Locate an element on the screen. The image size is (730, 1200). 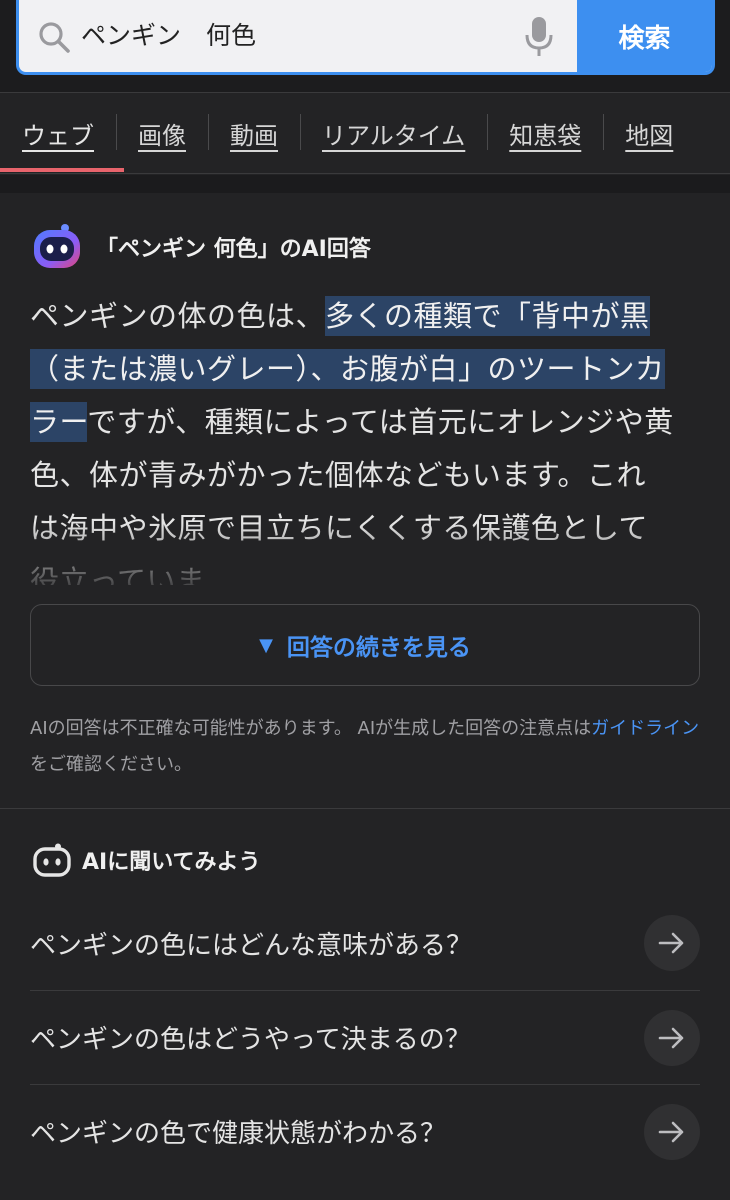
tab-videos: 動画 is located at coordinates (254, 132).